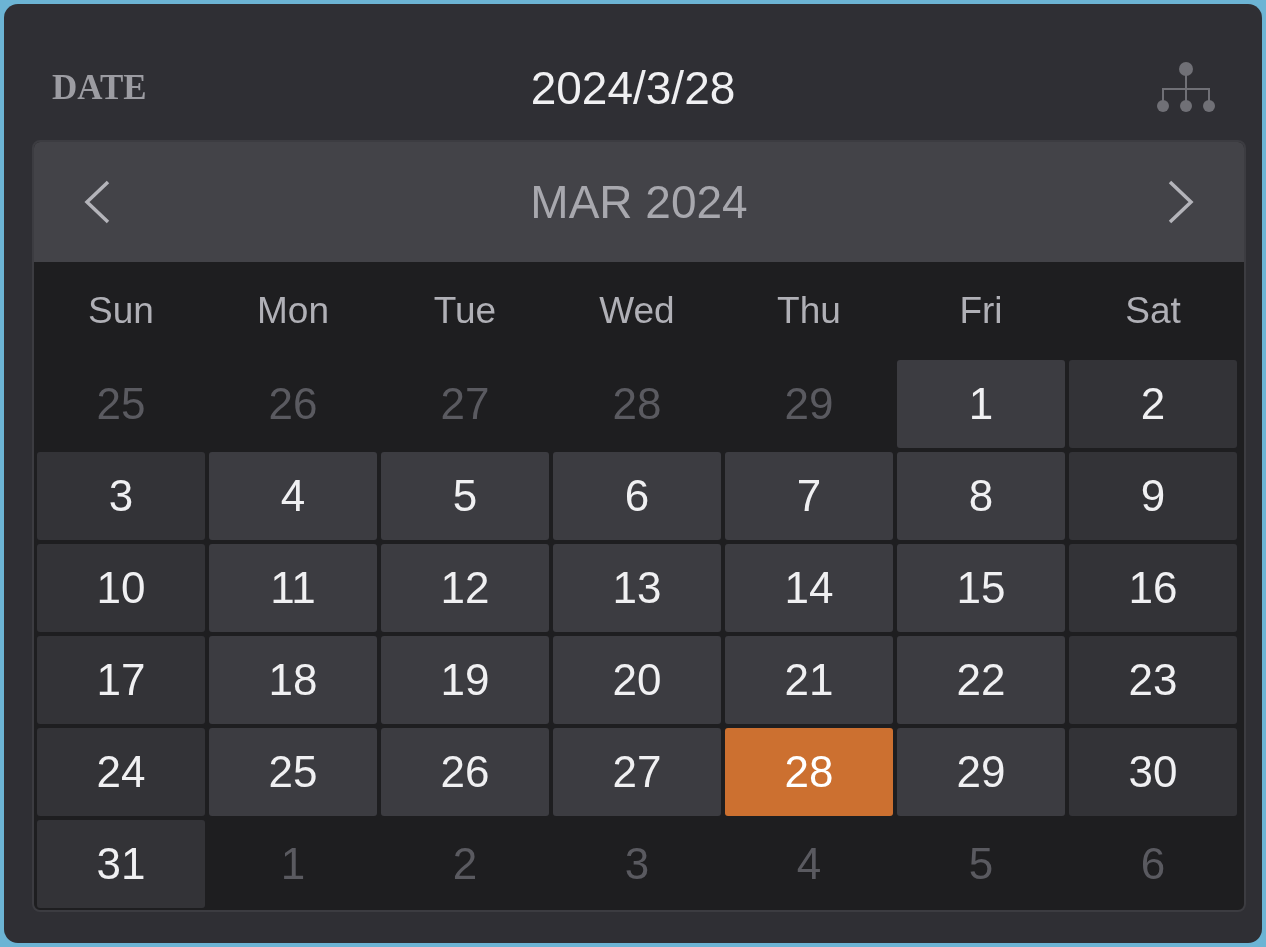 The width and height of the screenshot is (1266, 947). What do you see at coordinates (121, 680) in the screenshot?
I see `day-cell: 17` at bounding box center [121, 680].